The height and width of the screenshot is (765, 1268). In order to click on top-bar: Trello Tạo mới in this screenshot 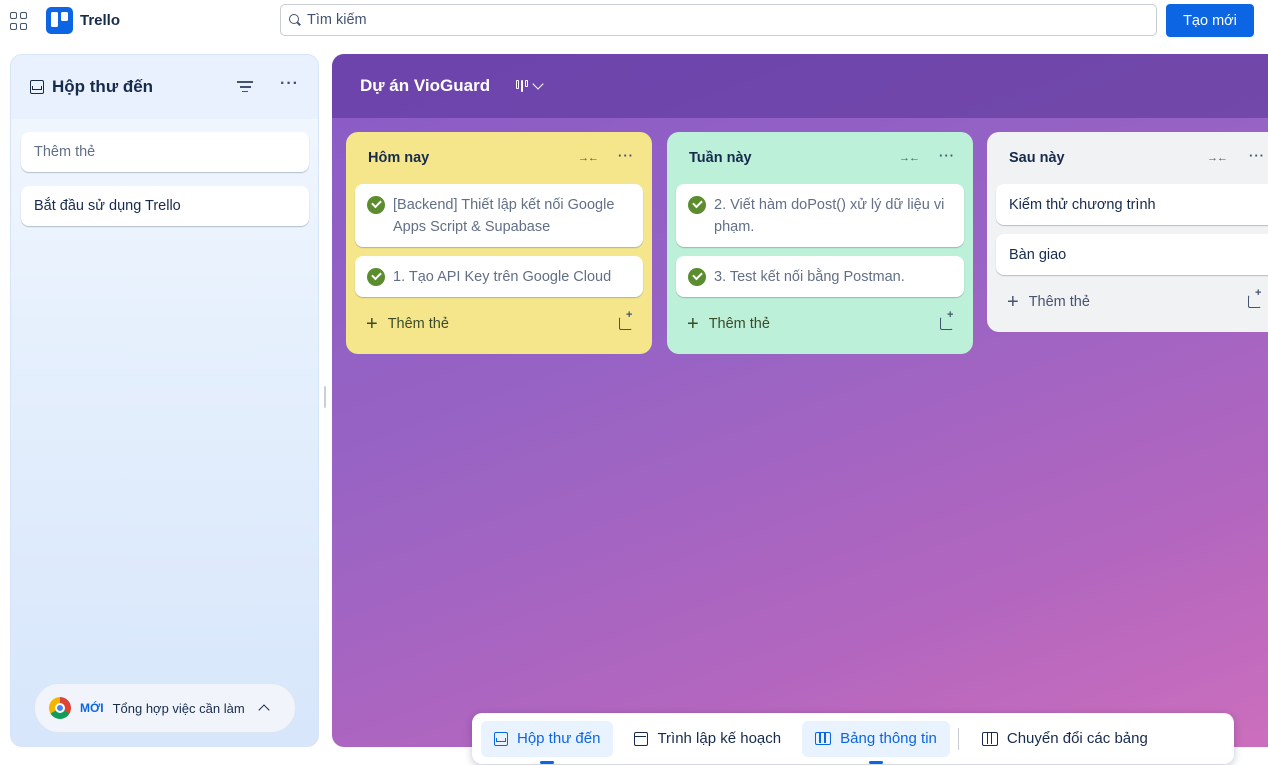, I will do `click(634, 21)`.